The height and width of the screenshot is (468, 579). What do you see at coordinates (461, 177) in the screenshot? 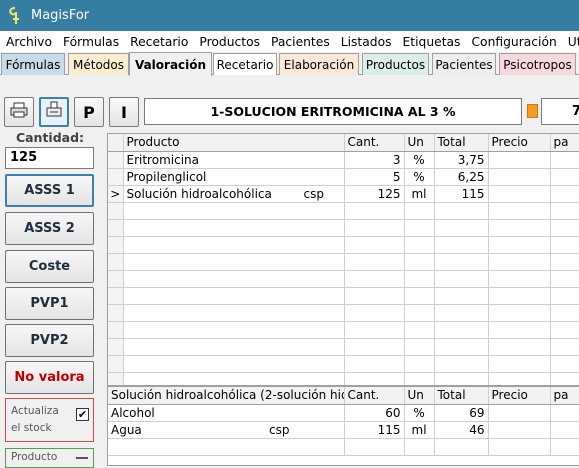
I see `cell-total: 6,25` at bounding box center [461, 177].